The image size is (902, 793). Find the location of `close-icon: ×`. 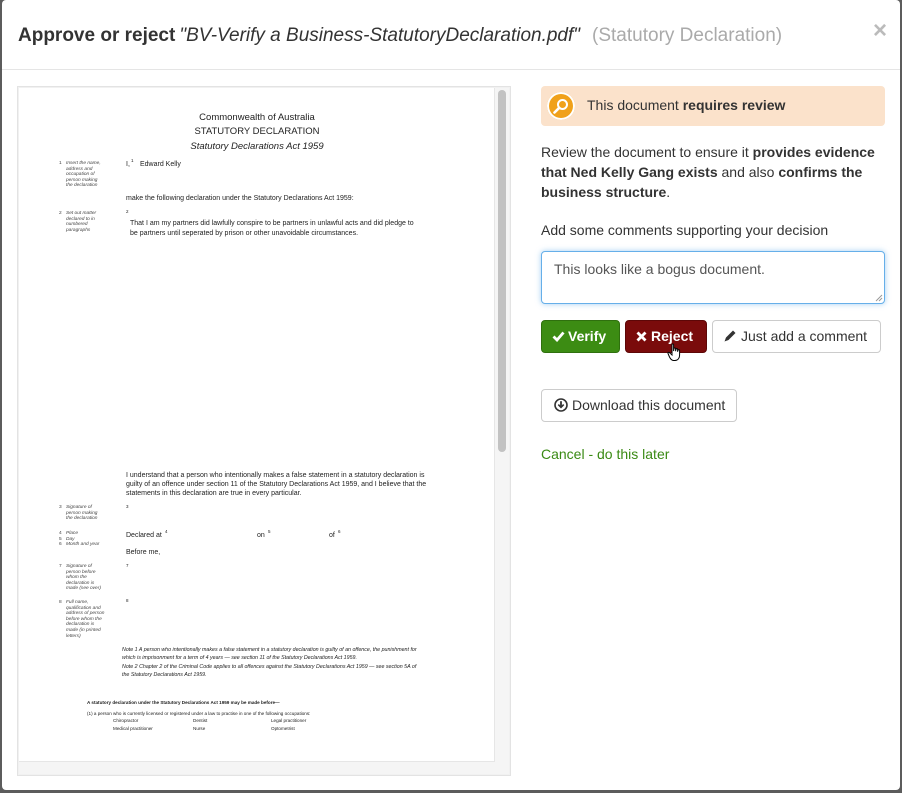

close-icon: × is located at coordinates (880, 31).